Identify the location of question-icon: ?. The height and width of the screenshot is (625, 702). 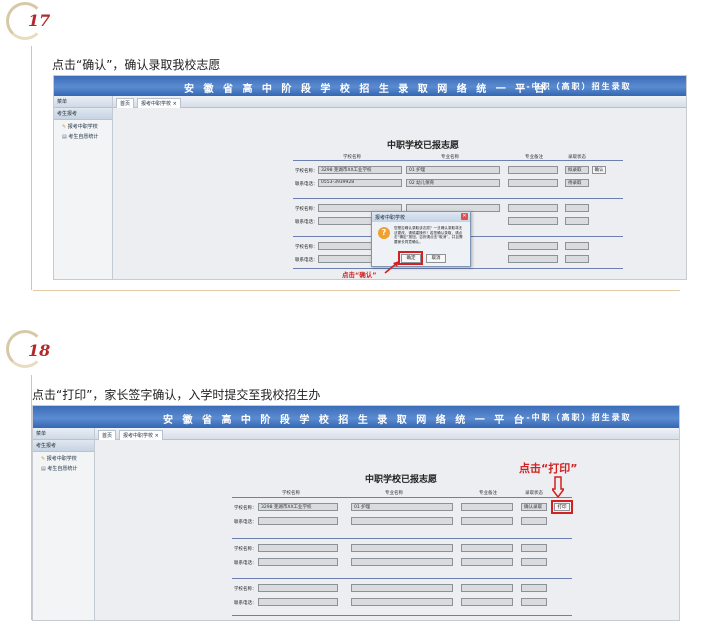
(384, 233).